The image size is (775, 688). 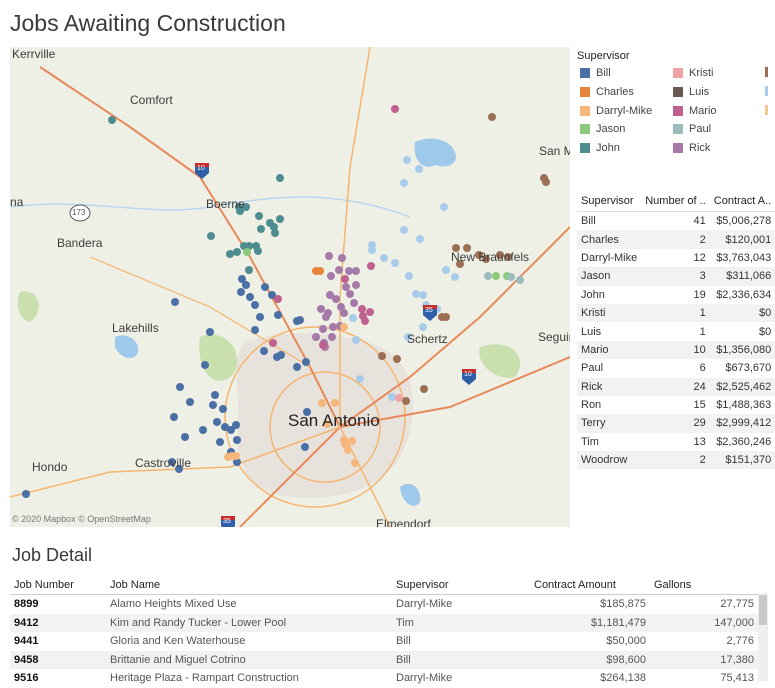 I want to click on legend-swatch-overflow, so click(x=766, y=91).